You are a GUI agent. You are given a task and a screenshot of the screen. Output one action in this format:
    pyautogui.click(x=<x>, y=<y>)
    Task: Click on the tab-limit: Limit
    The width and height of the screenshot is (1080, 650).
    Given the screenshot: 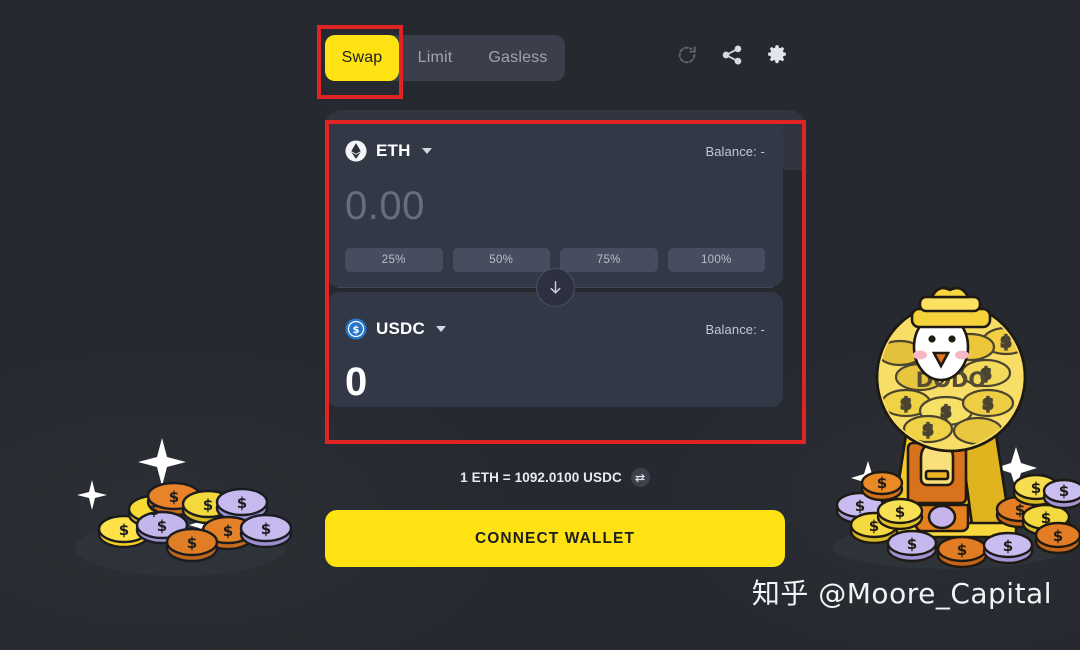 What is the action you would take?
    pyautogui.click(x=435, y=58)
    